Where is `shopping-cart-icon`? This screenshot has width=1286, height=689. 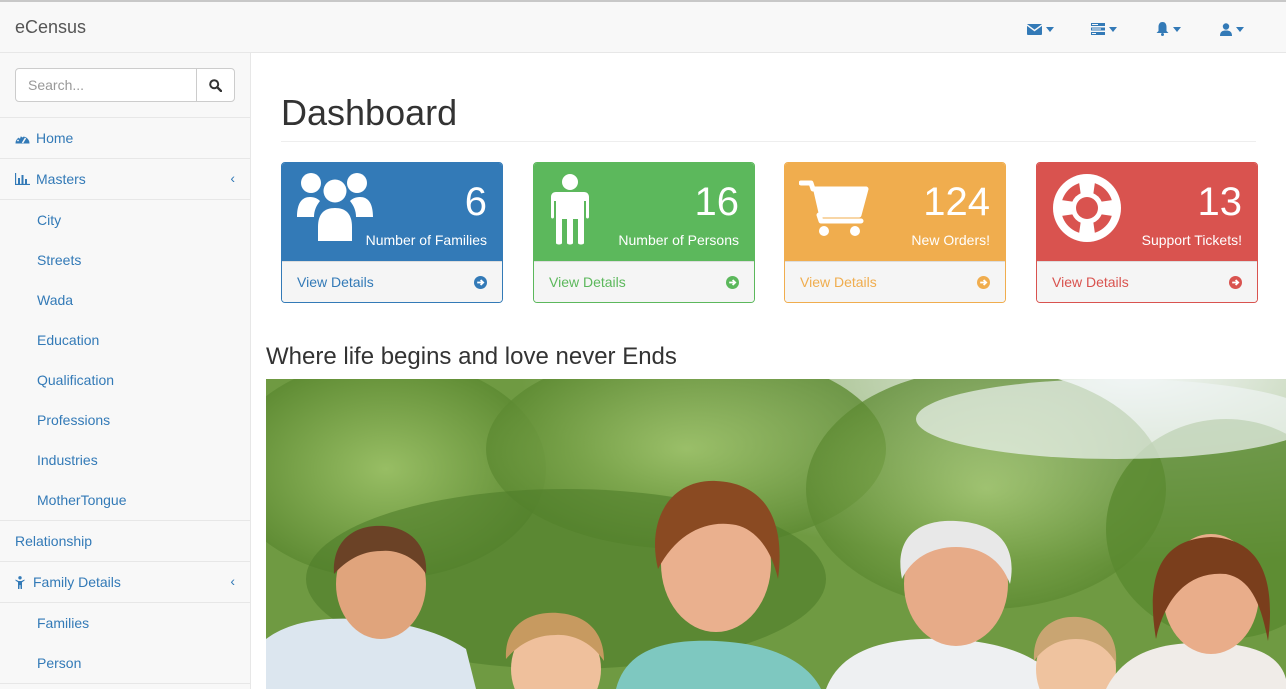 shopping-cart-icon is located at coordinates (834, 208).